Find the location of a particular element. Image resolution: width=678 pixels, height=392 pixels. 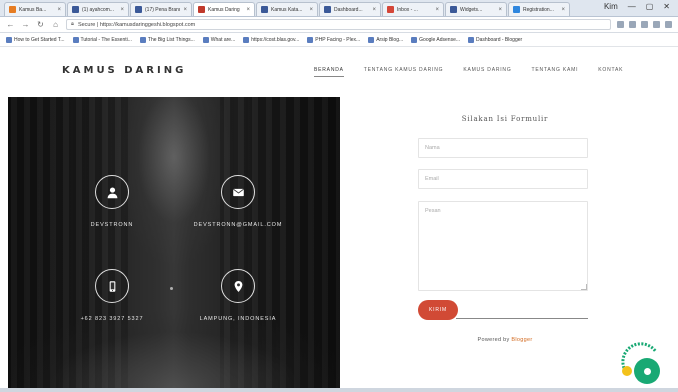

email-input is located at coordinates (503, 179).